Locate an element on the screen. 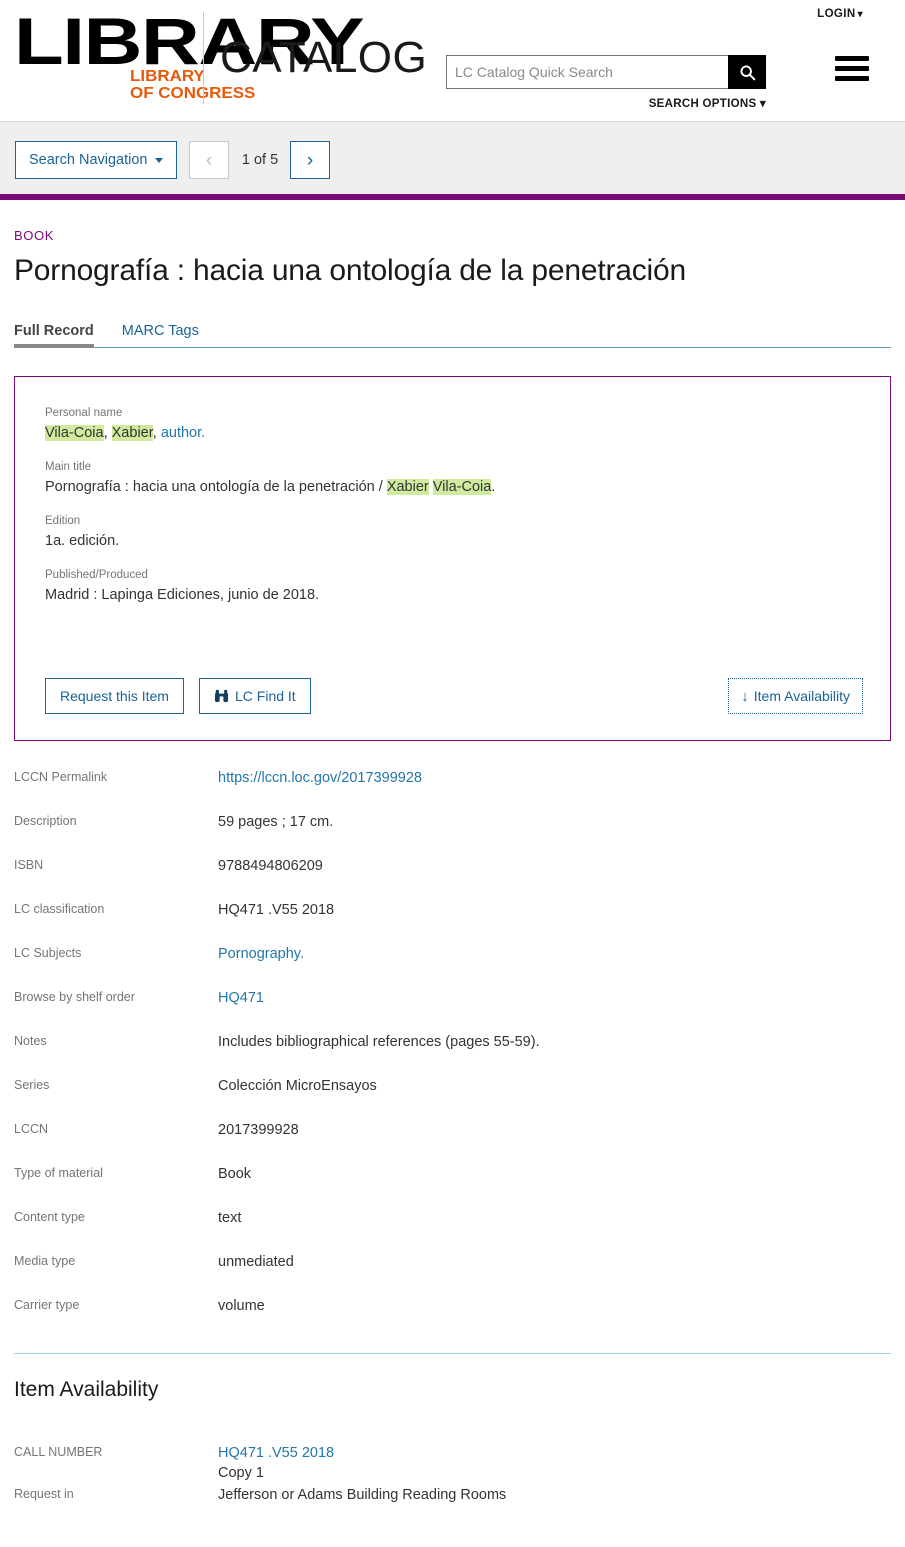 The image size is (905, 1547). search-icon is located at coordinates (747, 72).